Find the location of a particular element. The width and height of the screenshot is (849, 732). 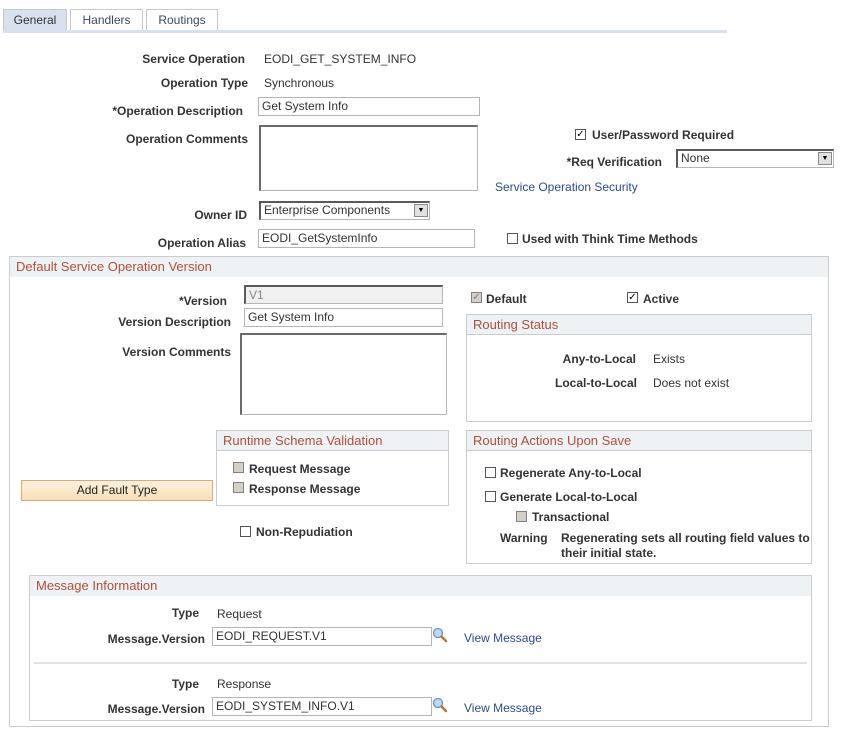

operation-alias-input: EODI_GetSystemInfo is located at coordinates (366, 238).